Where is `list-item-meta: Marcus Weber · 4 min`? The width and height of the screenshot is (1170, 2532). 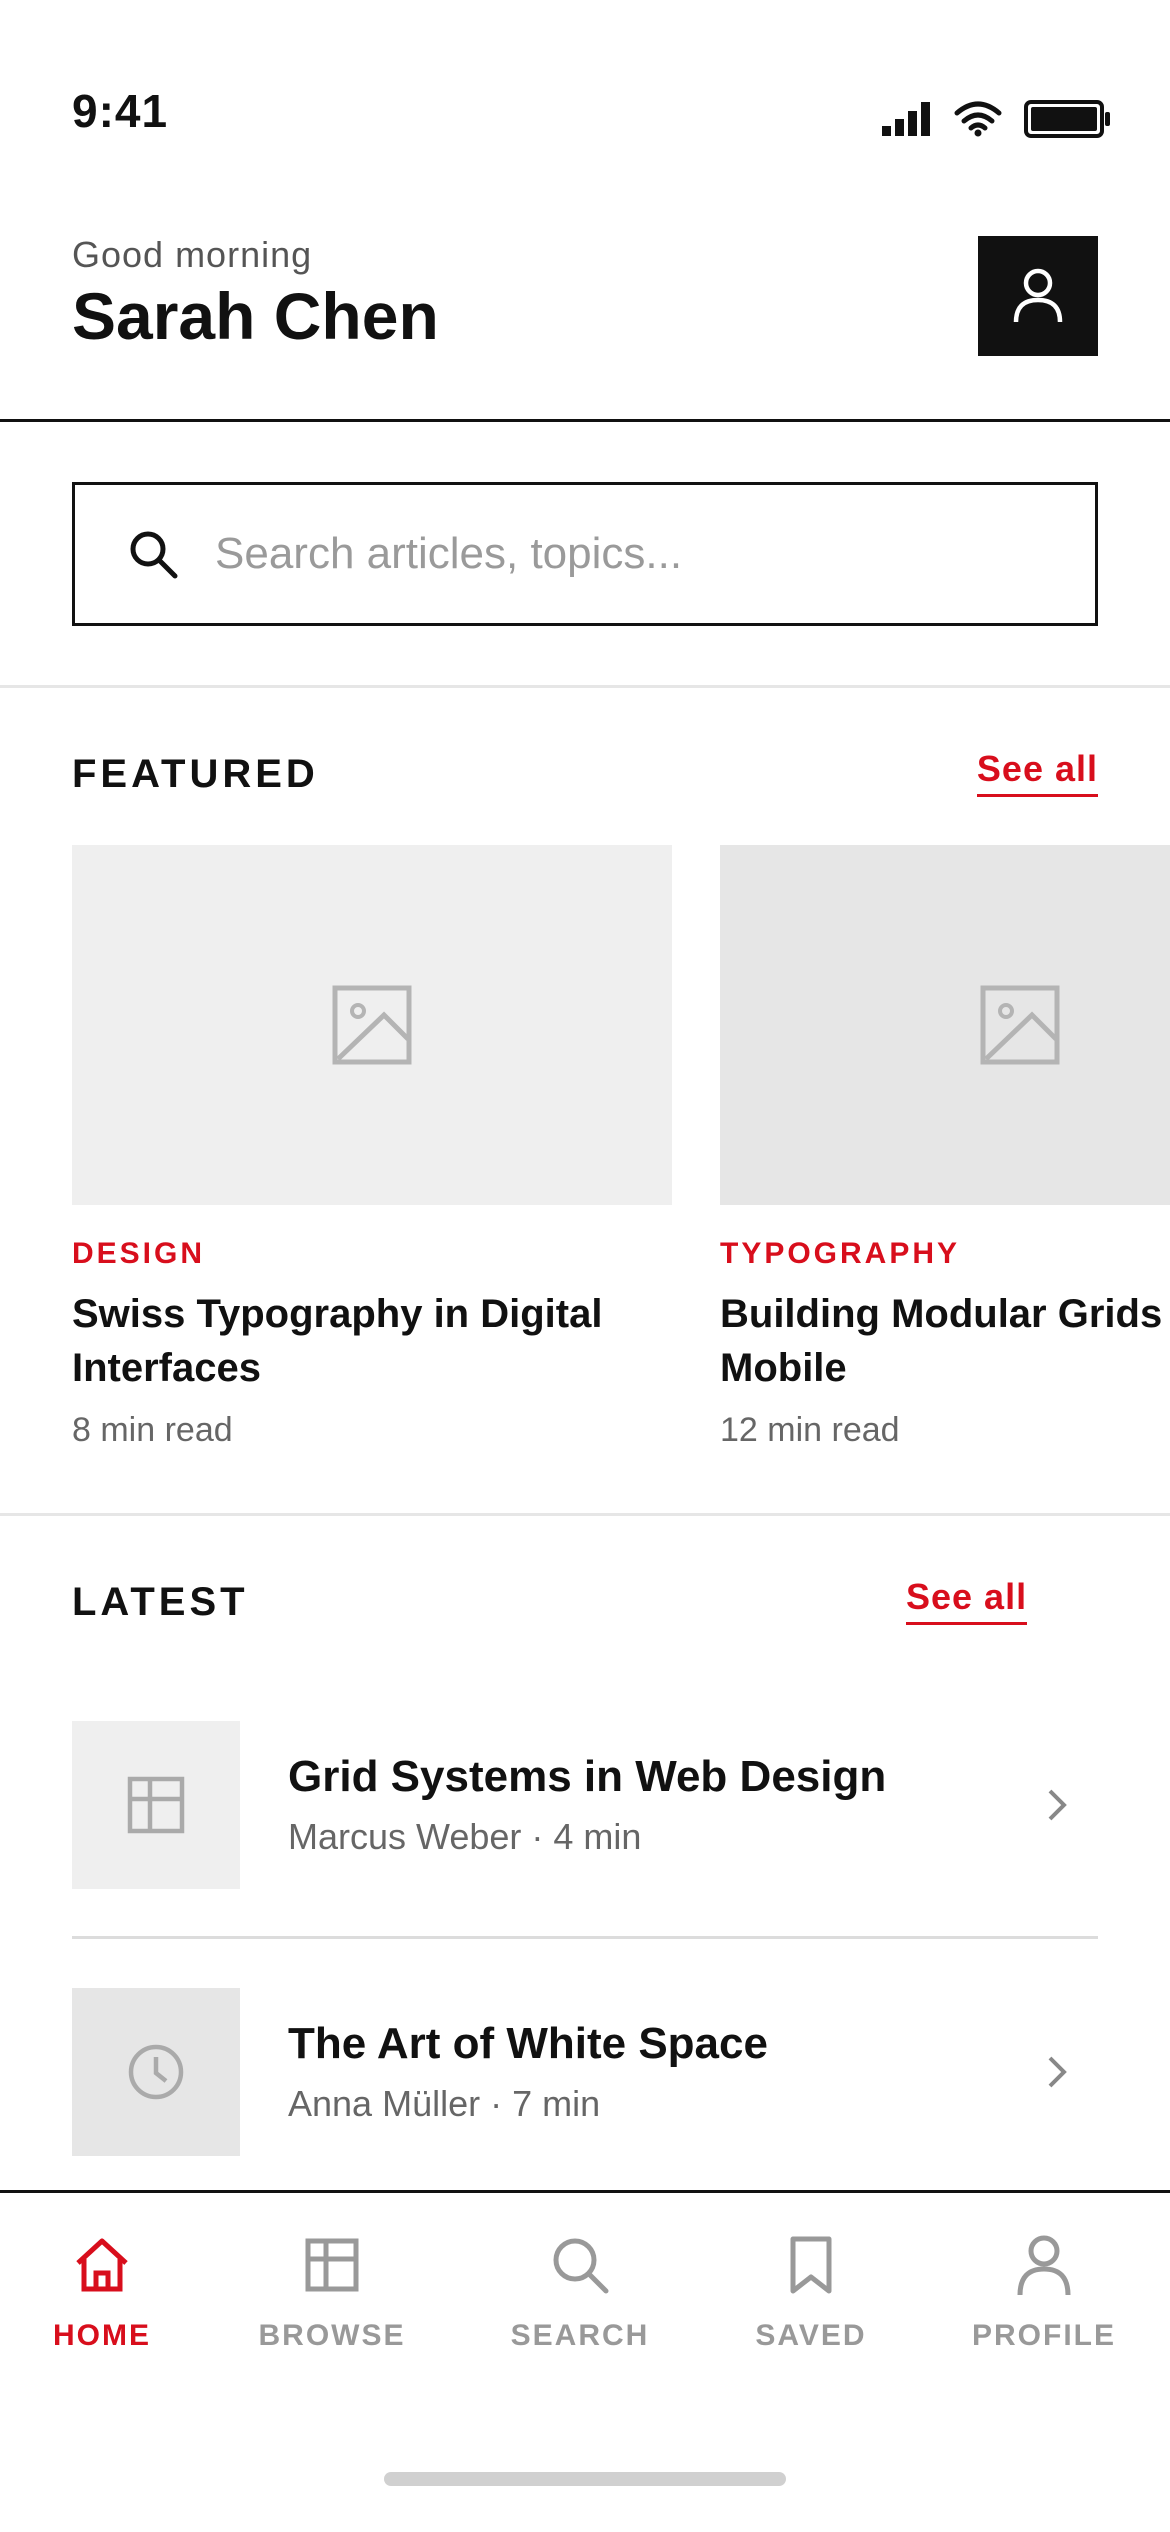 list-item-meta: Marcus Weber · 4 min is located at coordinates (465, 1836).